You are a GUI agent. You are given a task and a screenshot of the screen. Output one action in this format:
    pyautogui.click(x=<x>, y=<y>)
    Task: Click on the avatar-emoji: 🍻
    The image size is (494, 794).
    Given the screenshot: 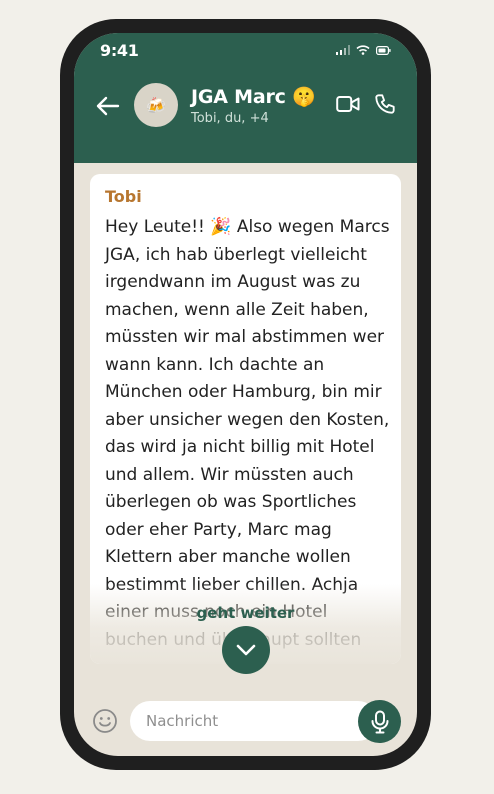 What is the action you would take?
    pyautogui.click(x=156, y=105)
    